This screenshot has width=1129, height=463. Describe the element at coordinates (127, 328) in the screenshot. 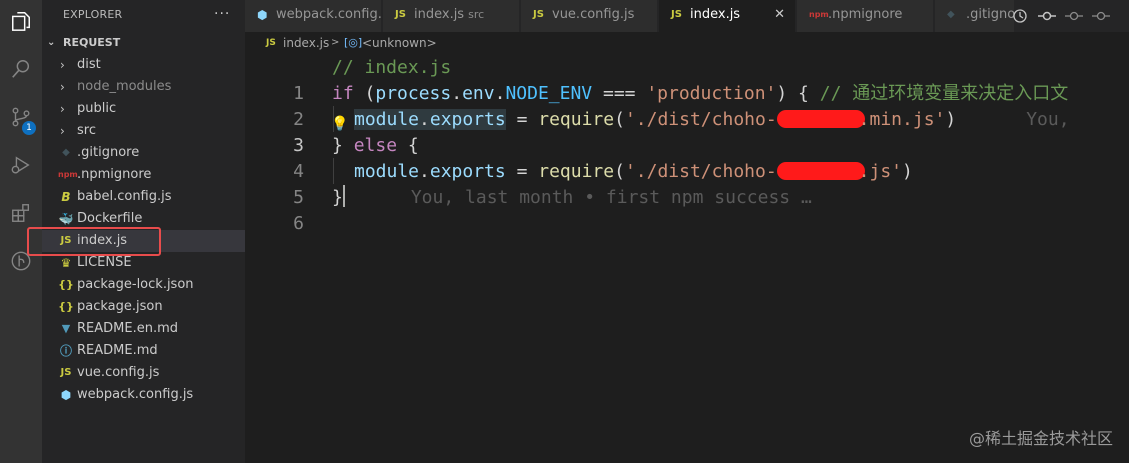

I see `tree-item-label: README.en.md` at that location.